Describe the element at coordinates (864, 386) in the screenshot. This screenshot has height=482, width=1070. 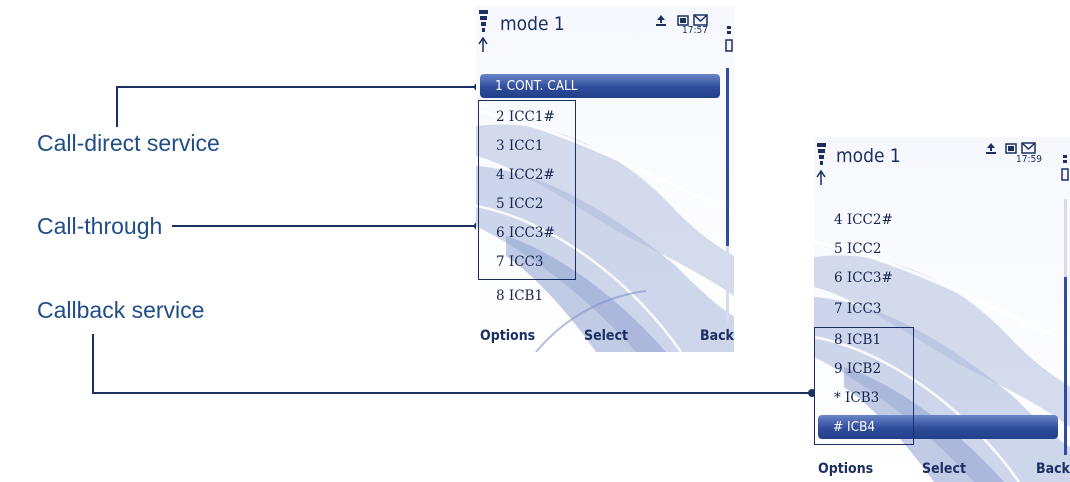
I see `callback-bracket` at that location.